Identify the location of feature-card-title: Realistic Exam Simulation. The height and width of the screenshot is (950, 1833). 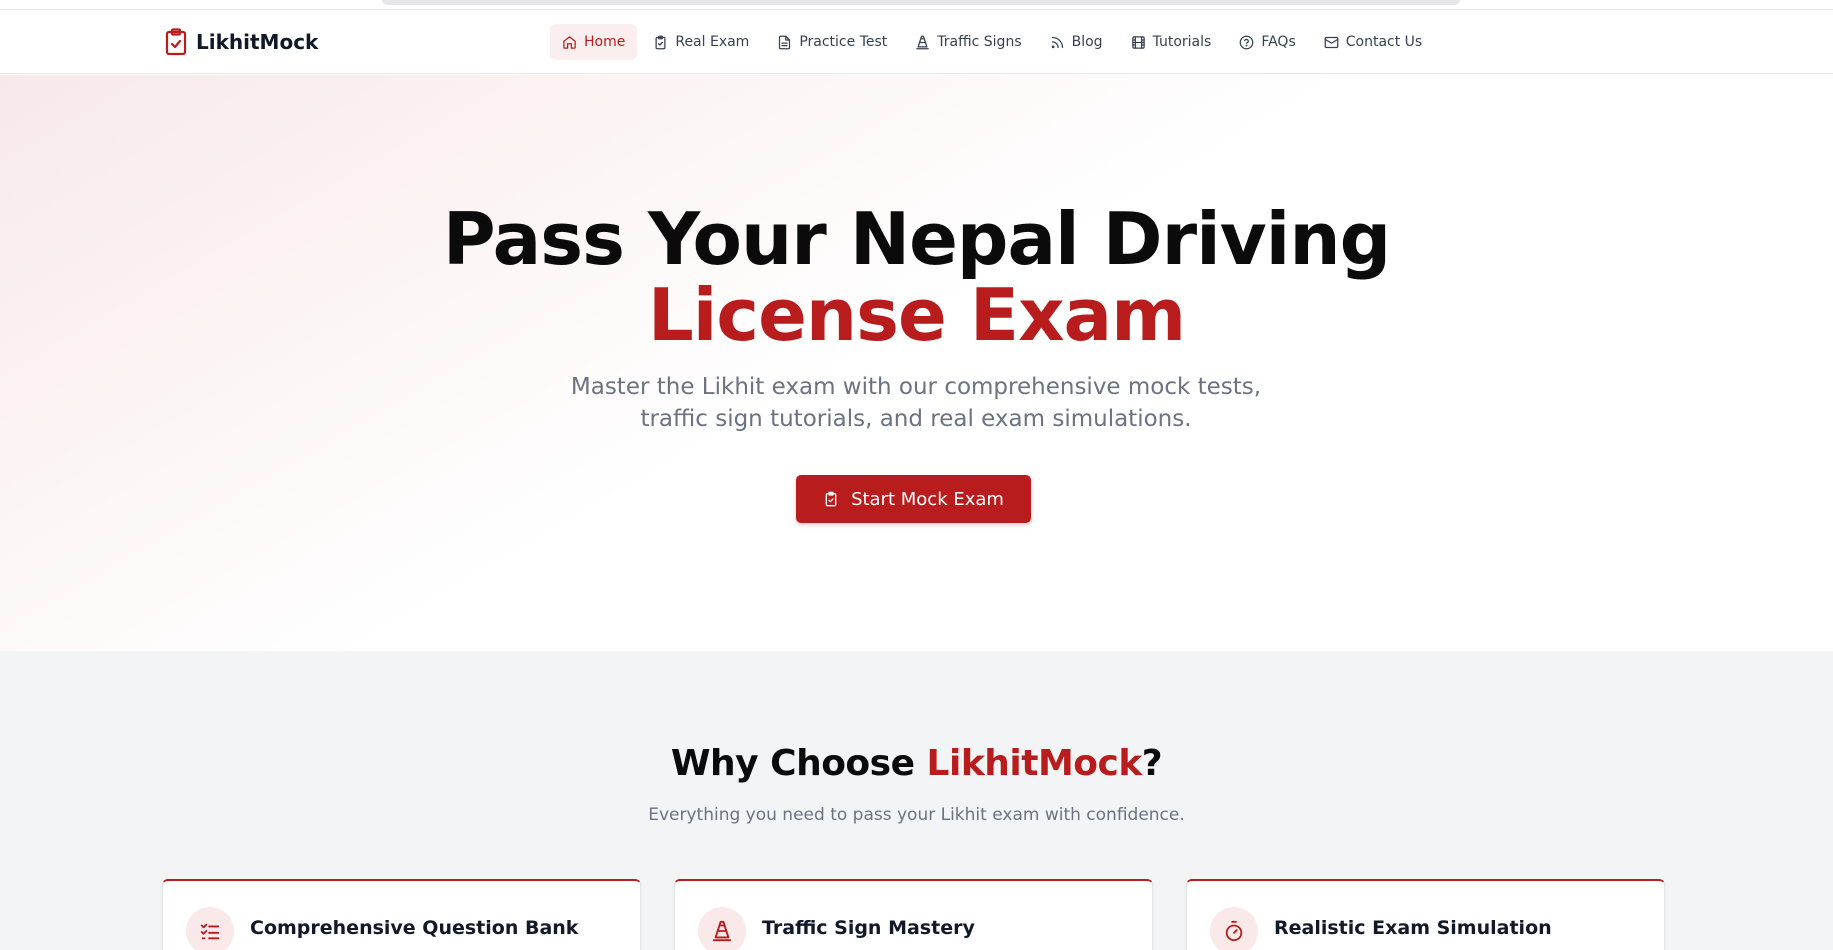
(1413, 928).